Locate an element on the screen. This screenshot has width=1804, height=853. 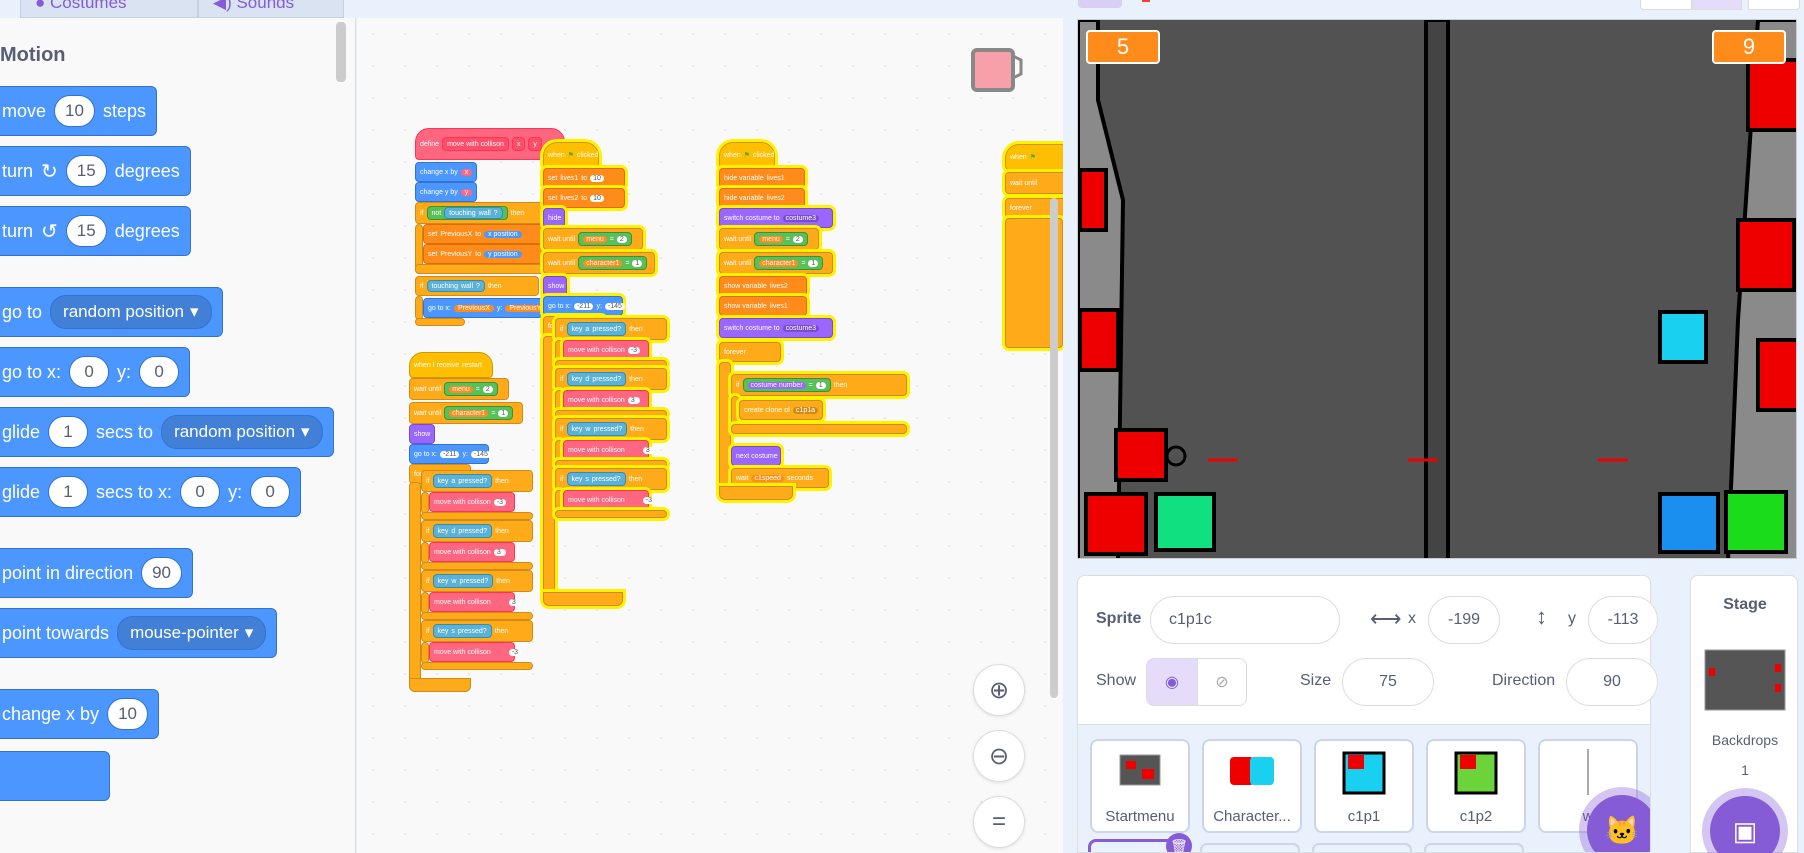
block-go-to: go to random position ▾ is located at coordinates (111, 312).